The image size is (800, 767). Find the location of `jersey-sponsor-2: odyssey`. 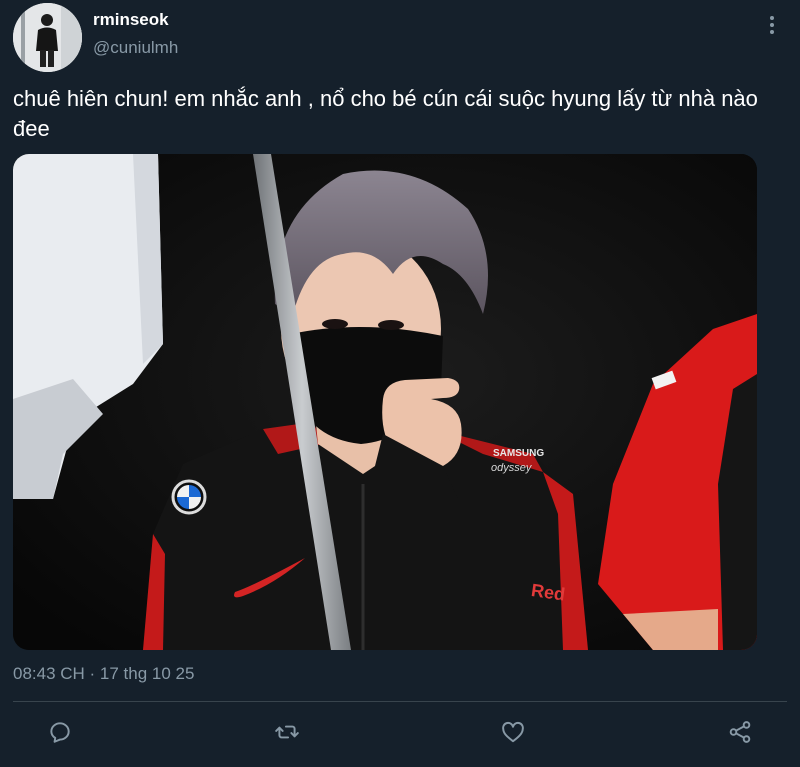

jersey-sponsor-2: odyssey is located at coordinates (512, 468).